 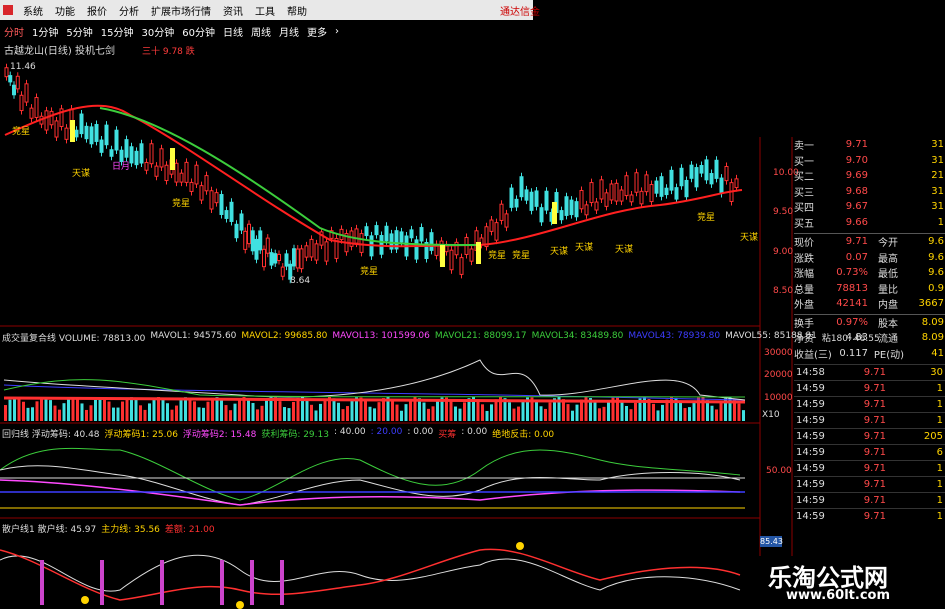 What do you see at coordinates (852, 304) in the screenshot?
I see `stat-value: 42141` at bounding box center [852, 304].